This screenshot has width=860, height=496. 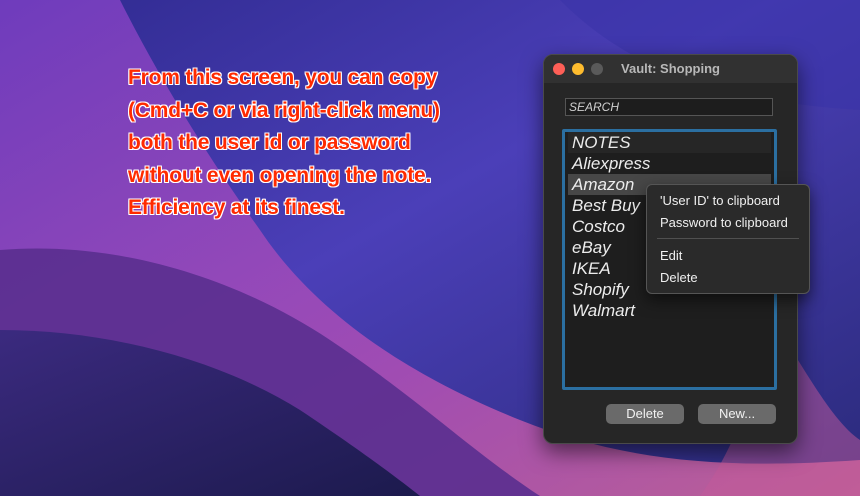 What do you see at coordinates (645, 414) in the screenshot?
I see `delete-button: Delete` at bounding box center [645, 414].